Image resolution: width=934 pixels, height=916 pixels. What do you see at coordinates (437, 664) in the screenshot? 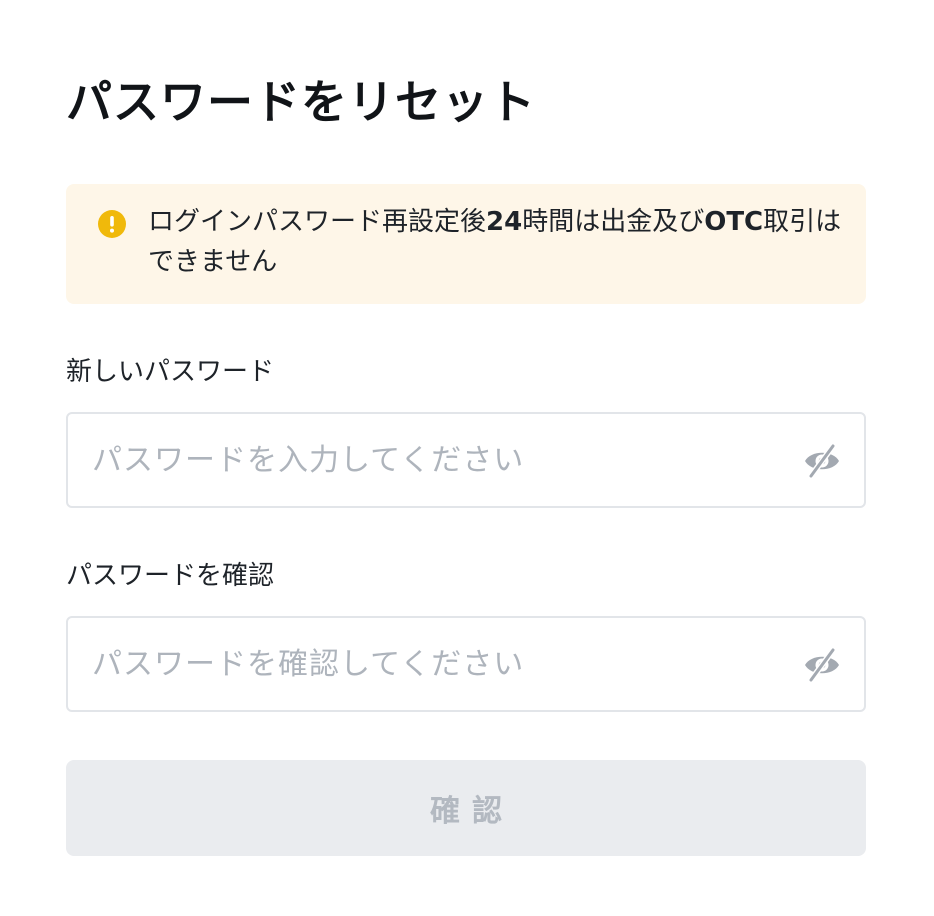
I see `confirm-password-input` at bounding box center [437, 664].